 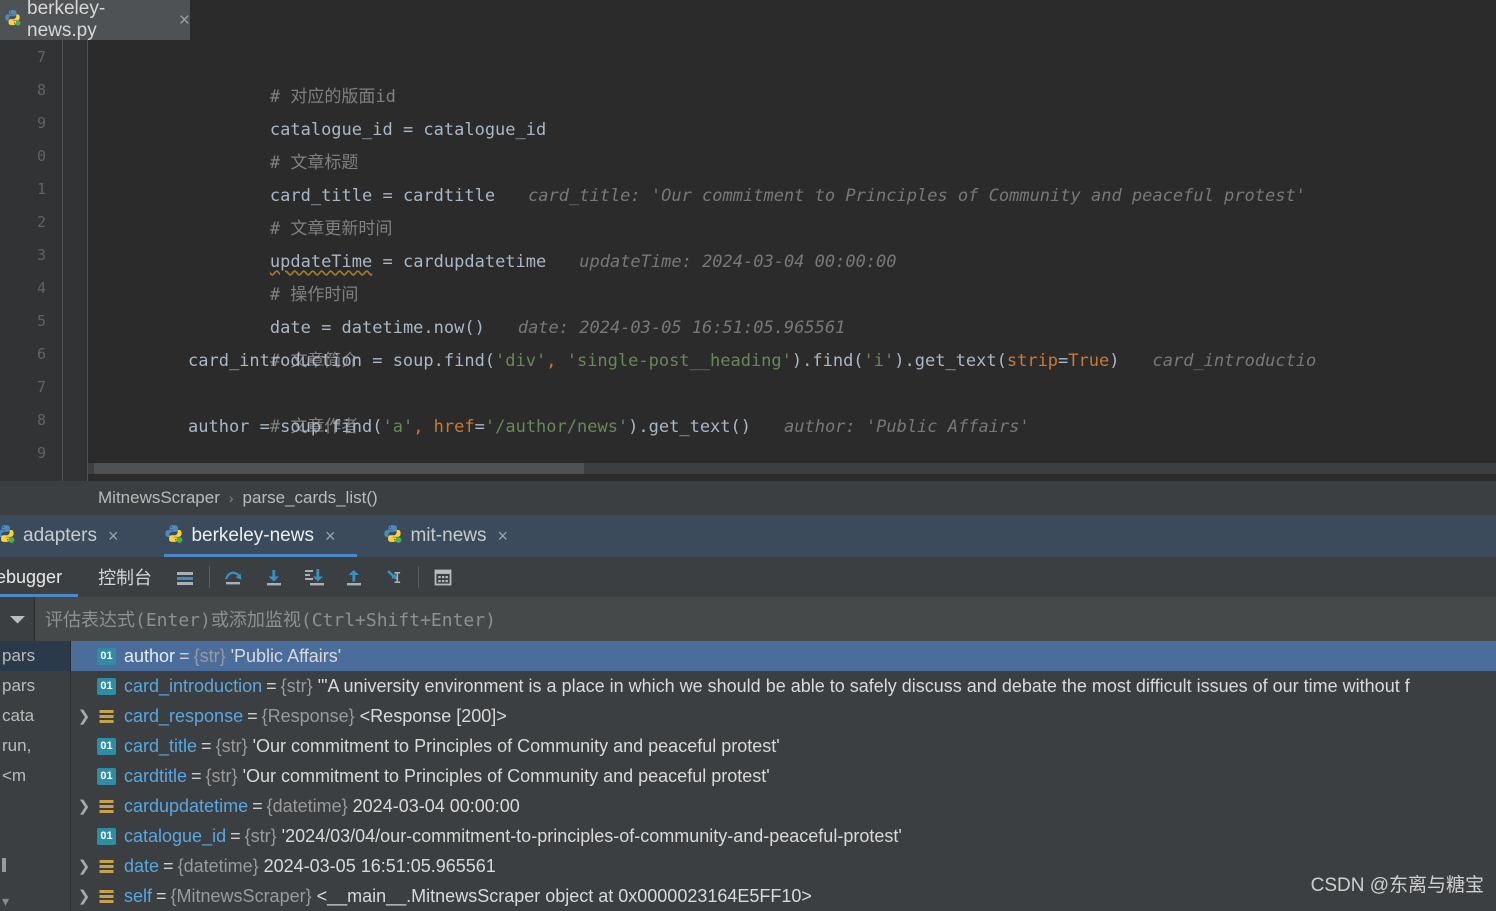 What do you see at coordinates (394, 577) in the screenshot?
I see `run-to-cursor-icon` at bounding box center [394, 577].